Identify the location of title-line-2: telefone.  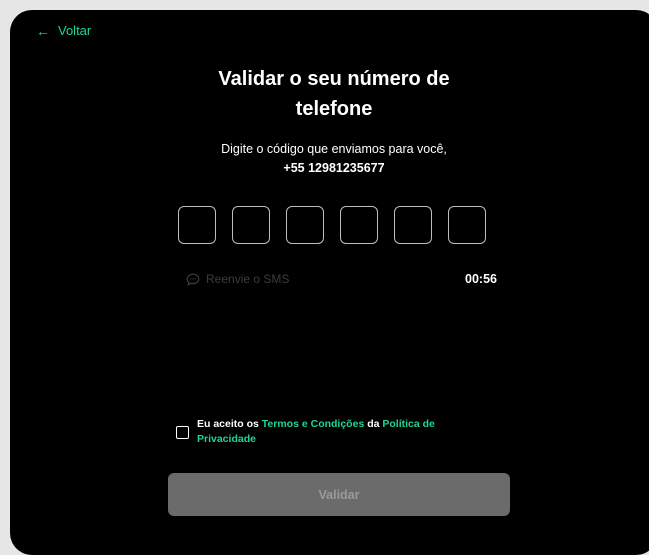
(334, 109).